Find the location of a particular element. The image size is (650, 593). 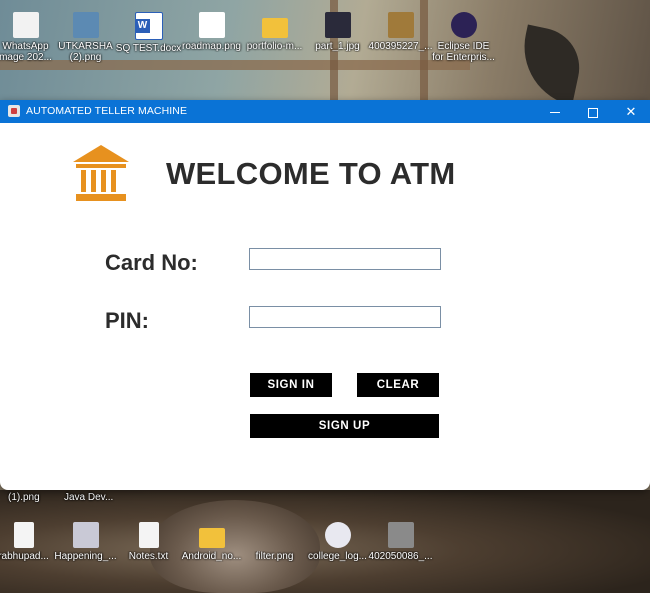

clear-button: CLEAR is located at coordinates (398, 385).